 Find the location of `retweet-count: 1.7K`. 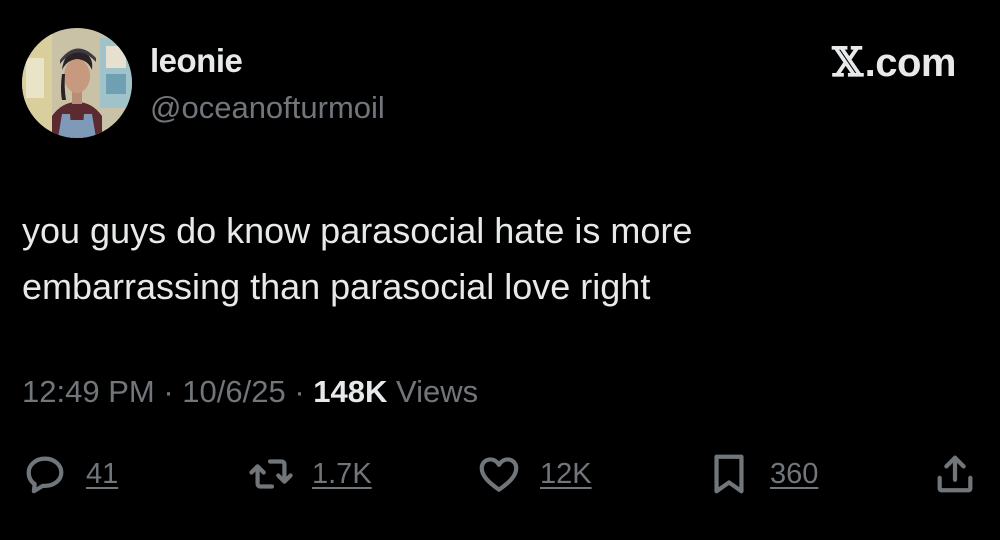

retweet-count: 1.7K is located at coordinates (342, 474).